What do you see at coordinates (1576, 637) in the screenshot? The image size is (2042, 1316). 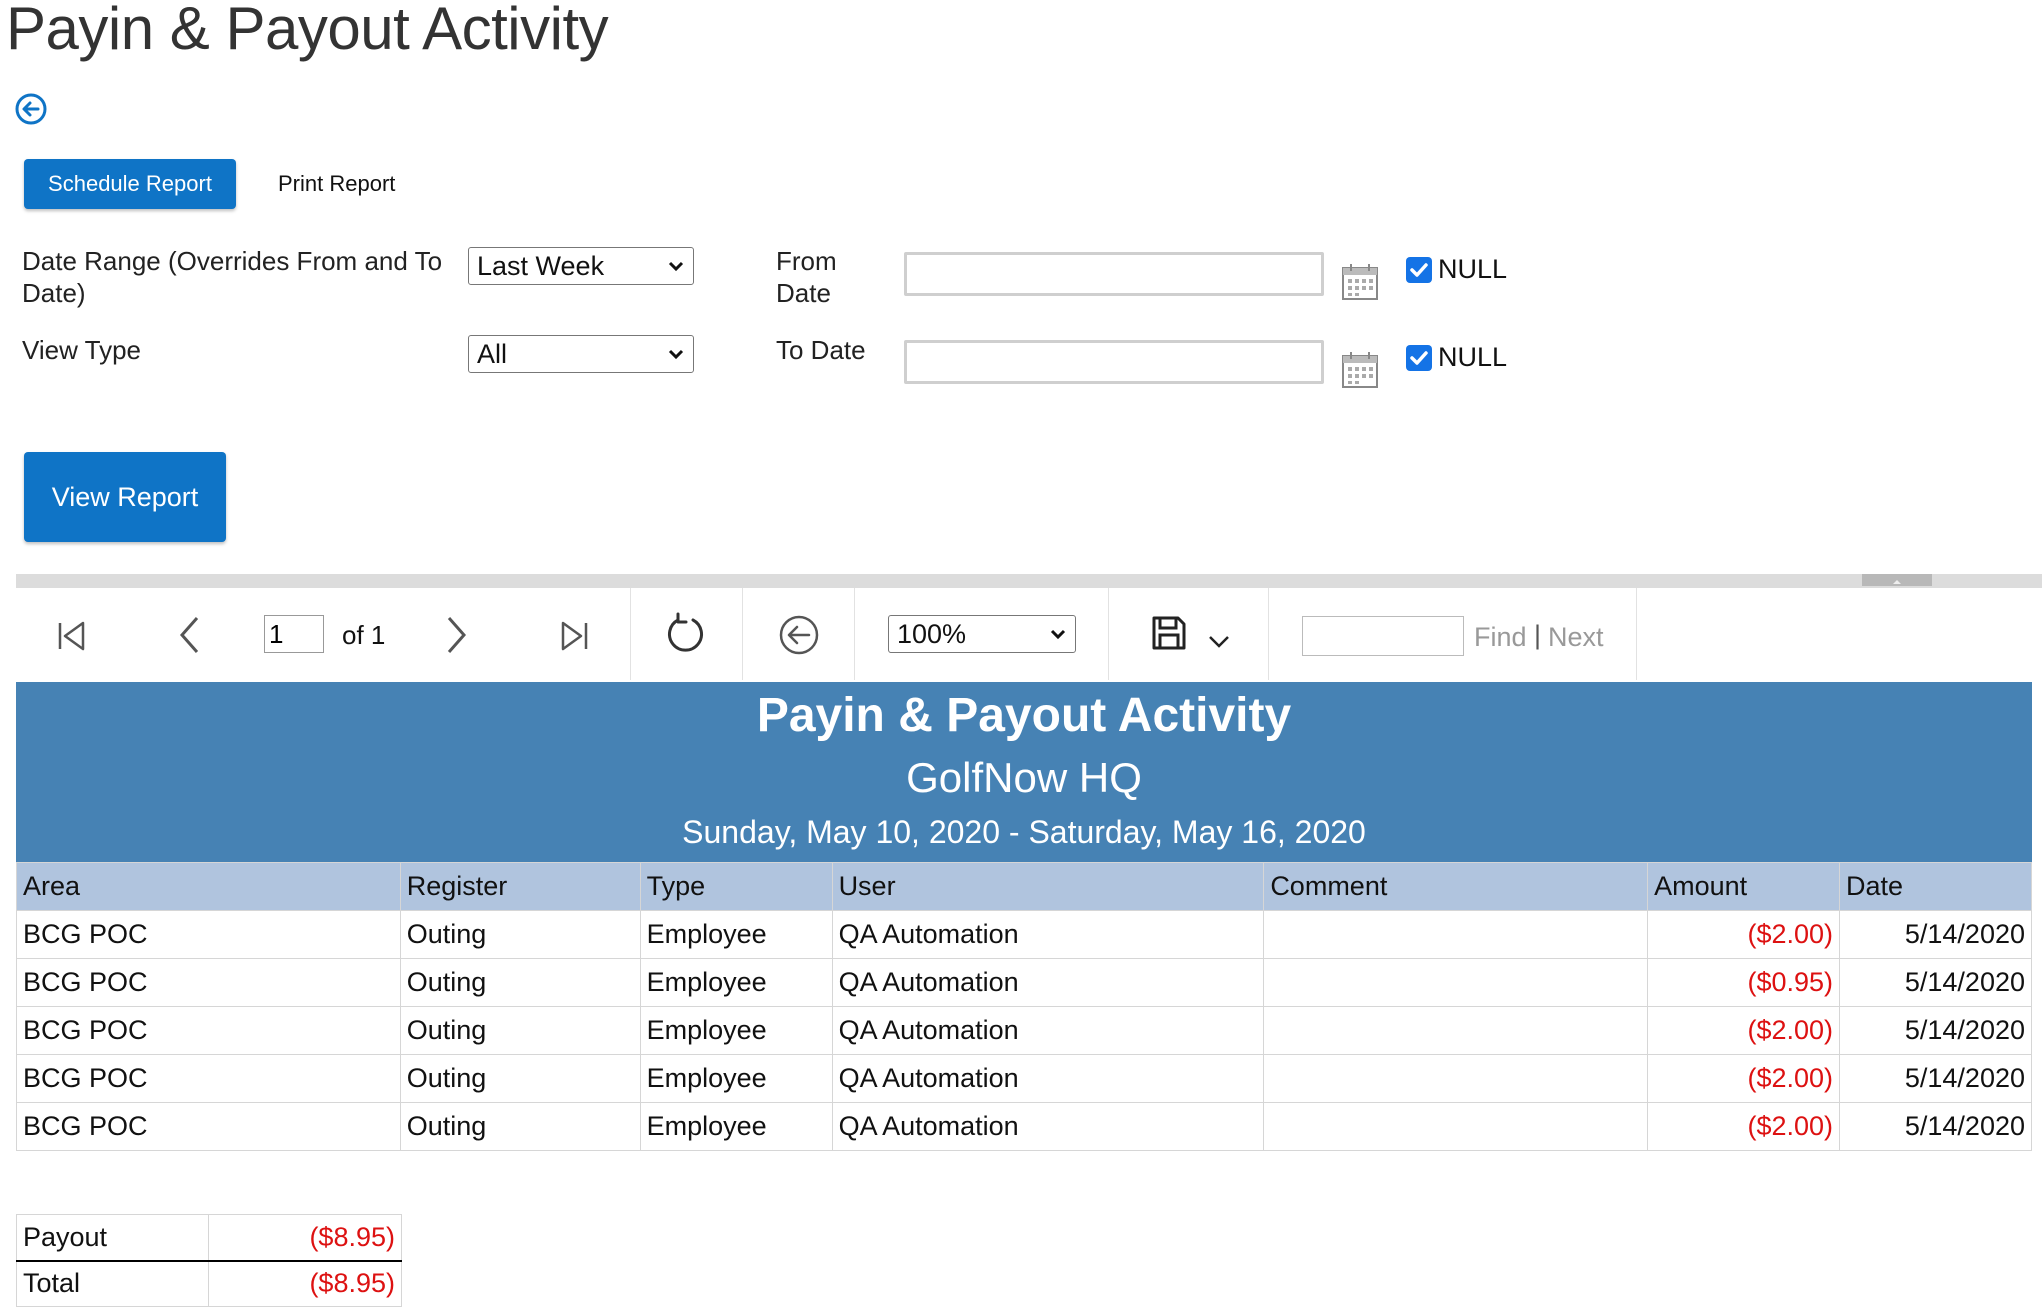 I see `find-next-link: Next` at bounding box center [1576, 637].